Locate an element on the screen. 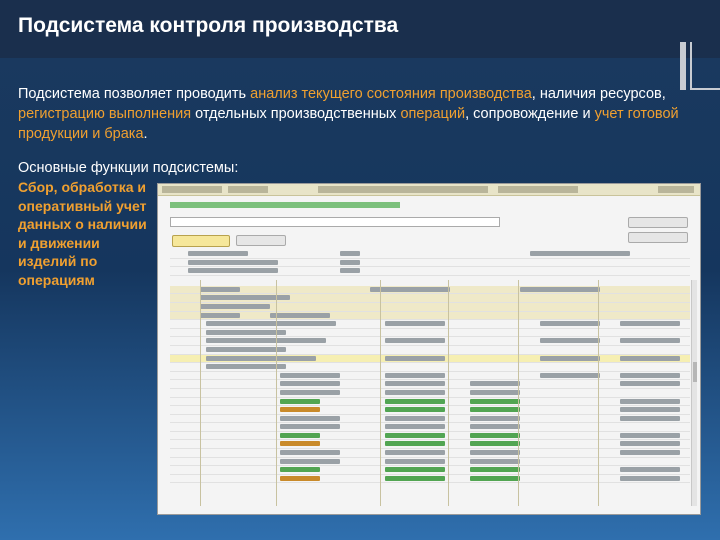 This screenshot has width=720, height=540. para-text-5: . is located at coordinates (145, 134).